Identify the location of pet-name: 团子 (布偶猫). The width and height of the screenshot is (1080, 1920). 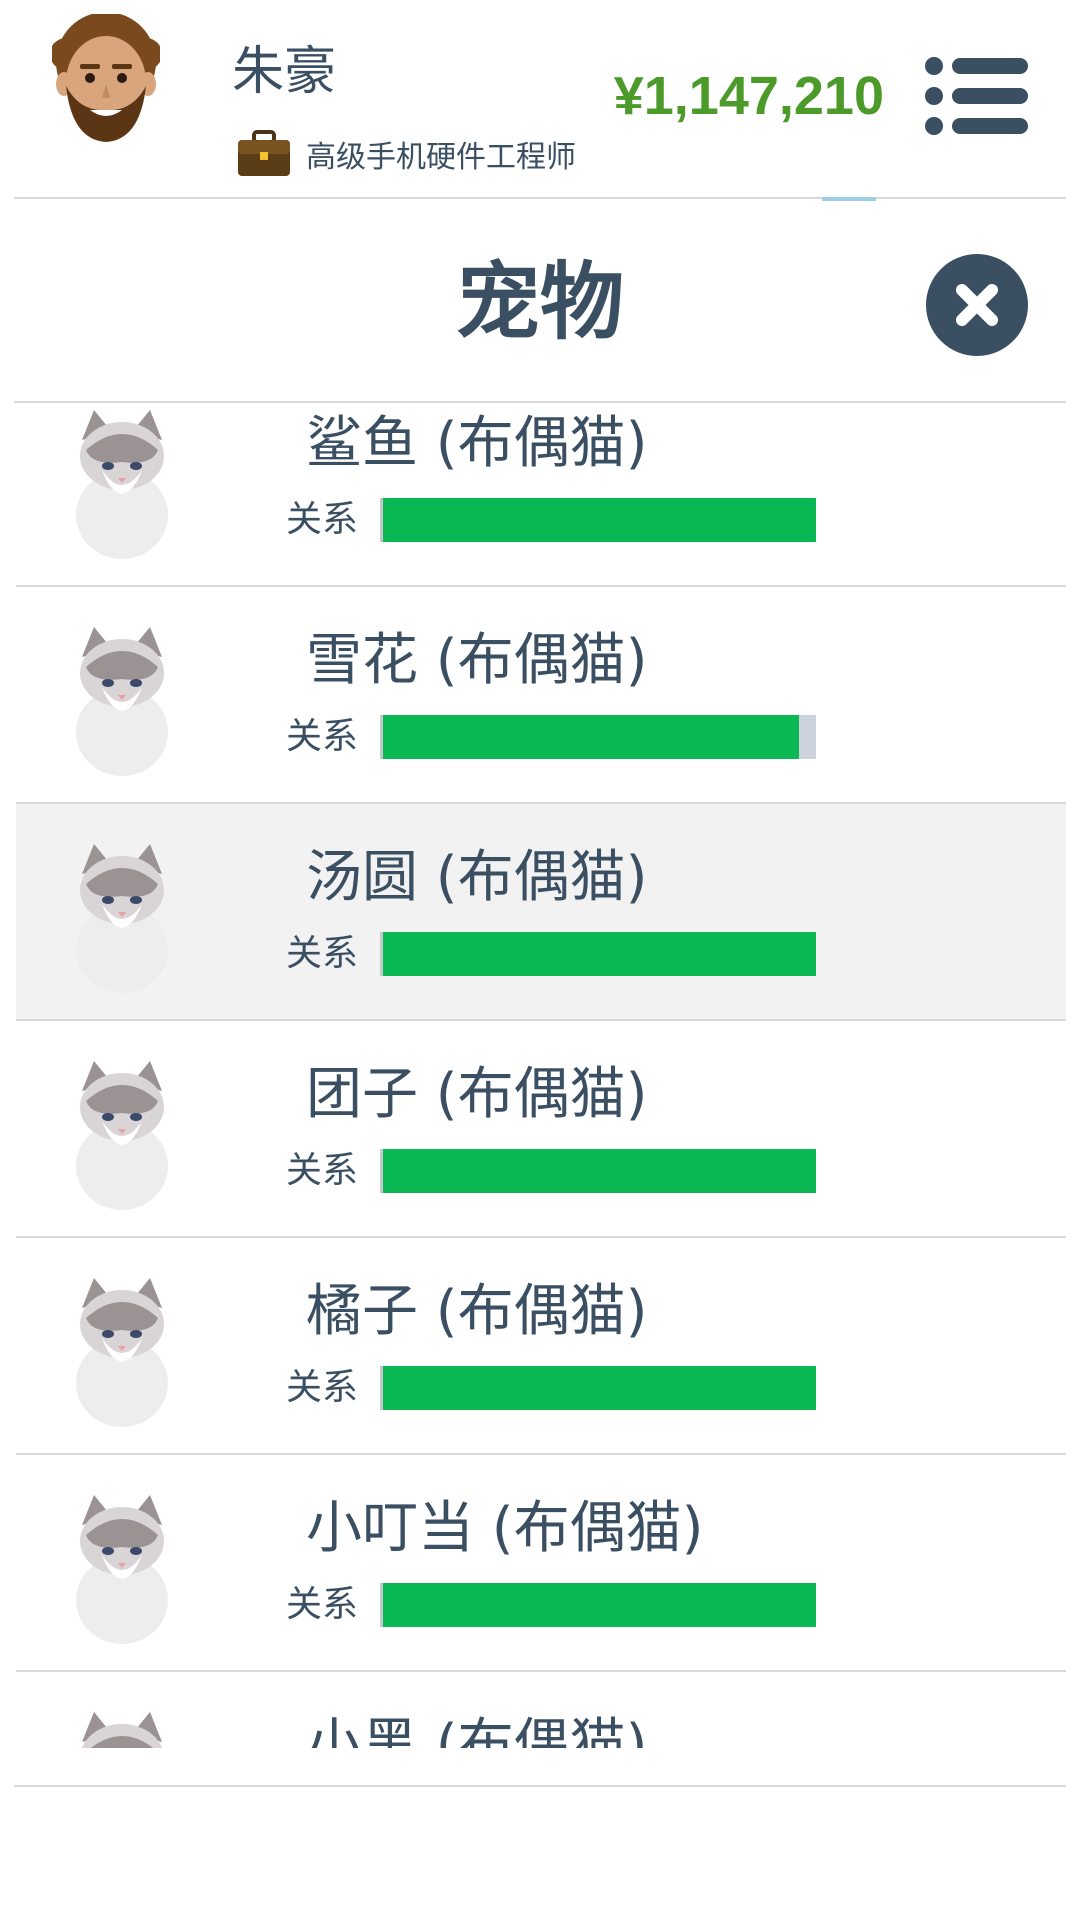
(477, 1094).